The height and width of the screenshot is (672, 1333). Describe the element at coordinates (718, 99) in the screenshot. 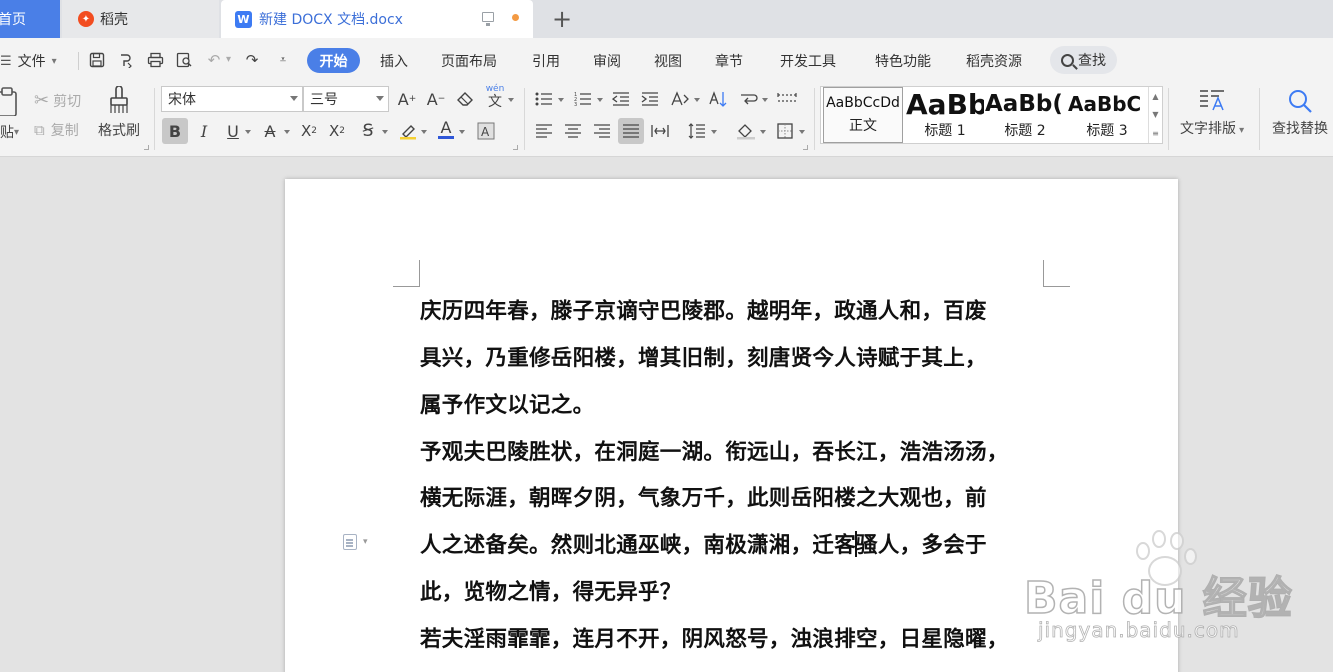

I see `sort-icon` at that location.